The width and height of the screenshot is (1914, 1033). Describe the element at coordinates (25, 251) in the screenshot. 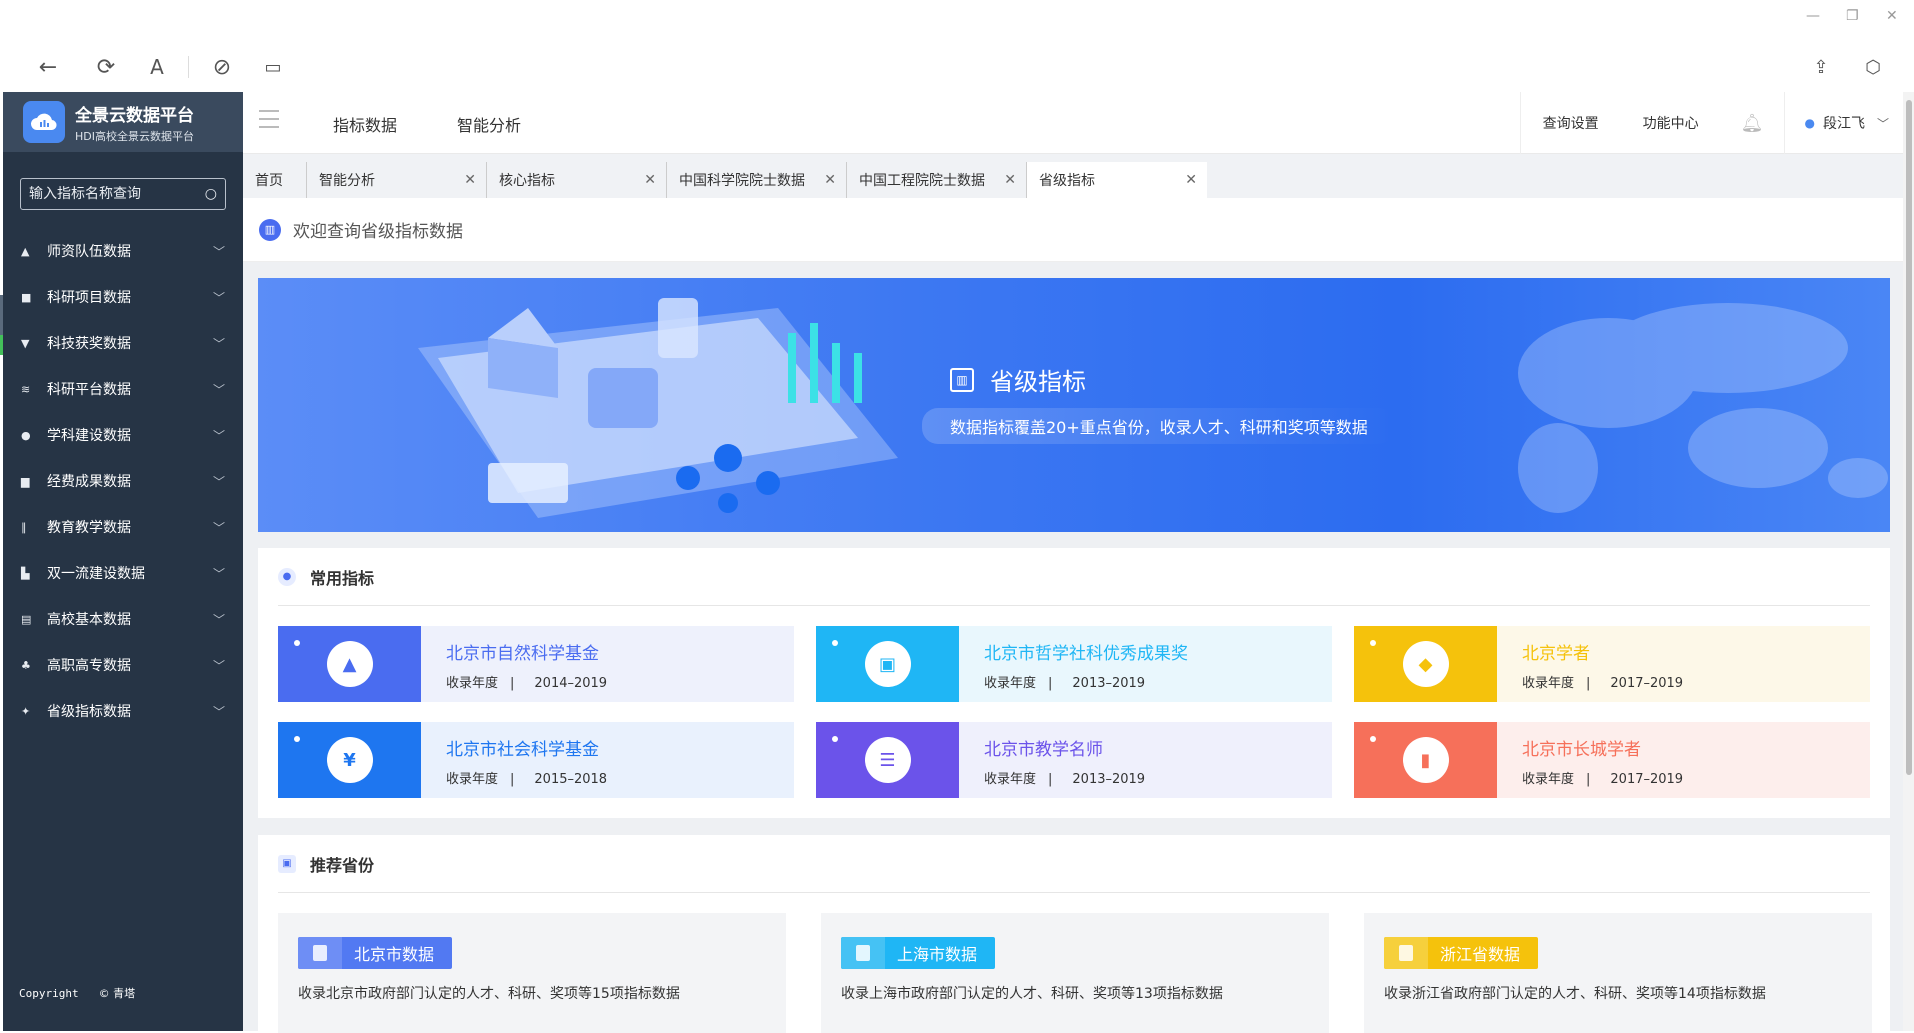

I see `graduation-cap-icon: ▲` at that location.